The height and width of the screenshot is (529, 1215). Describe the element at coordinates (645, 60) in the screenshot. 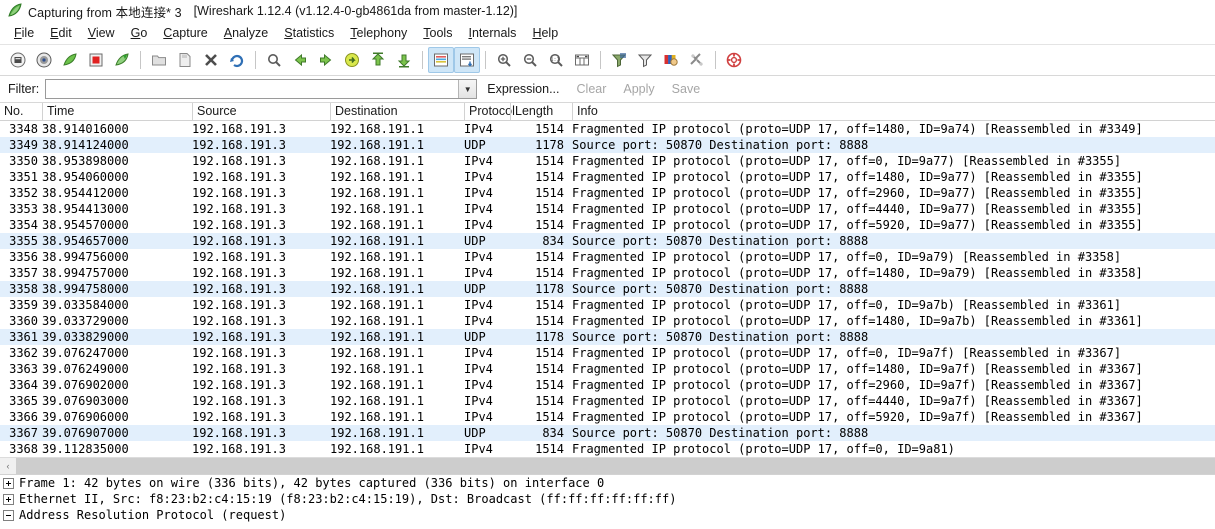

I see `display-filters-icon` at that location.